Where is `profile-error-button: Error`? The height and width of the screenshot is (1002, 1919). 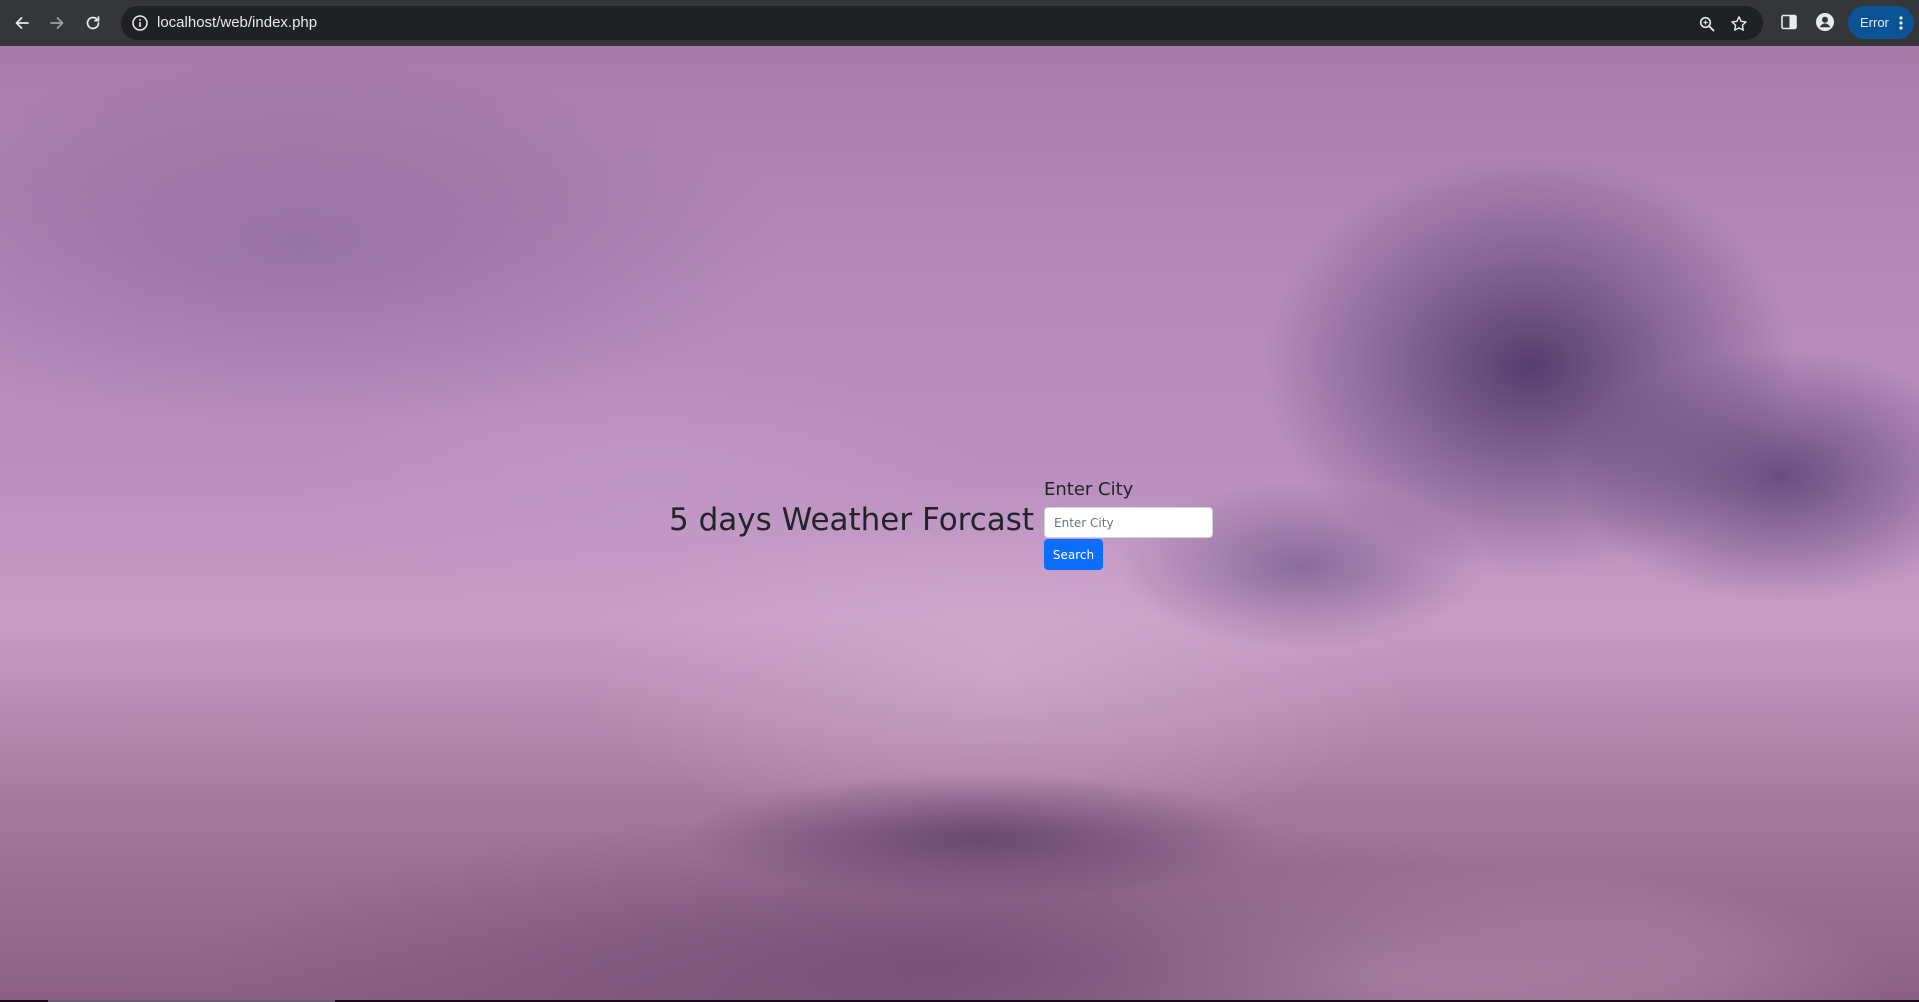
profile-error-button: Error is located at coordinates (1881, 22).